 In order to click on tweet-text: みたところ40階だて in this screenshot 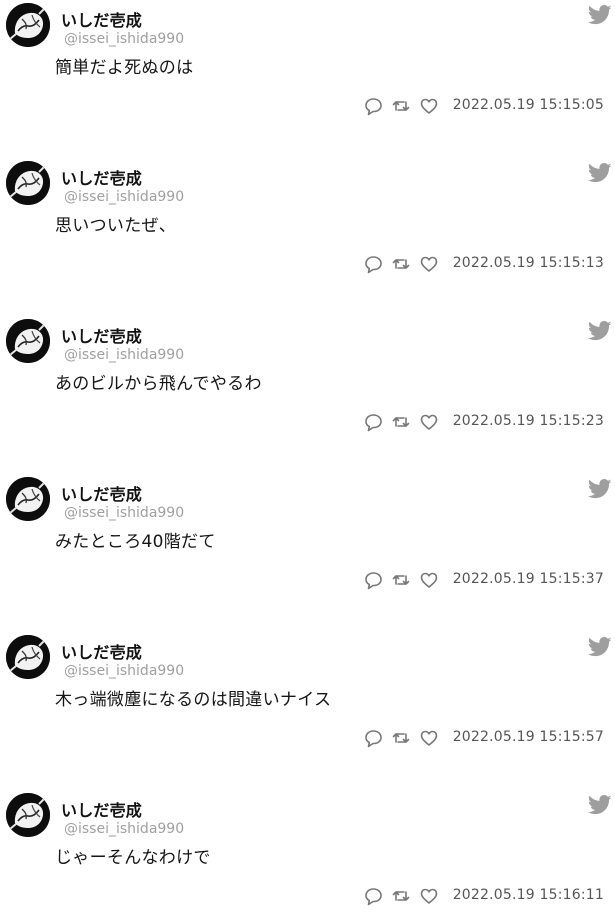, I will do `click(135, 542)`.